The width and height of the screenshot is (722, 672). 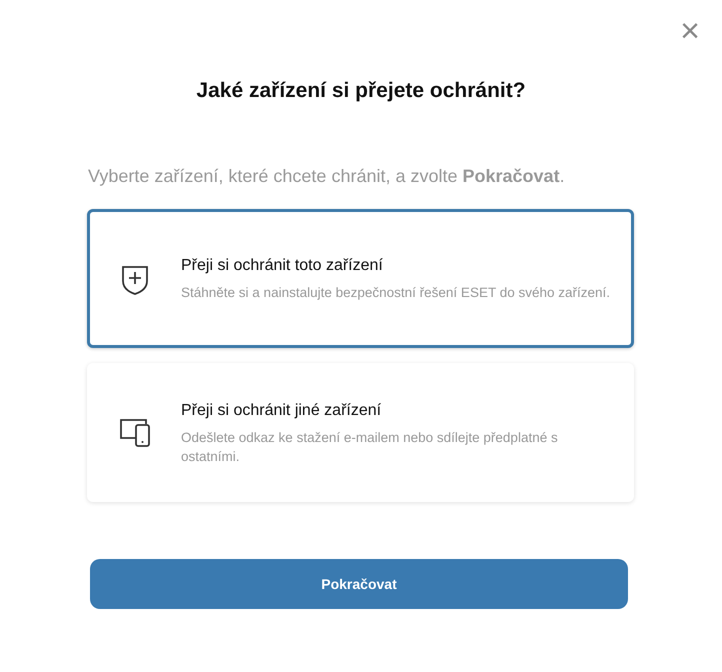 I want to click on option-title: Přeji si ochránit jiné zařízení, so click(x=281, y=410).